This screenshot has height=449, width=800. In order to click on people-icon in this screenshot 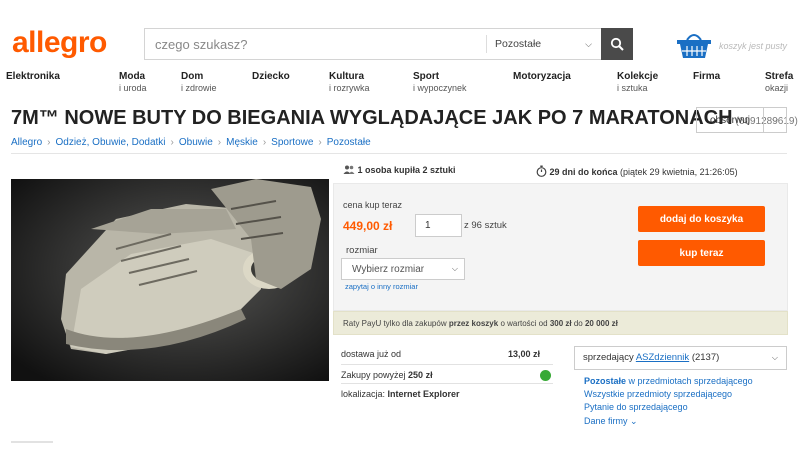, I will do `click(349, 169)`.